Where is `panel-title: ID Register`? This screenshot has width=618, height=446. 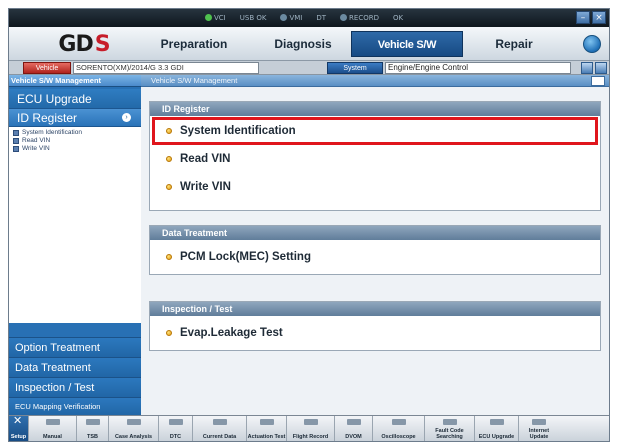
panel-title: ID Register is located at coordinates (375, 109).